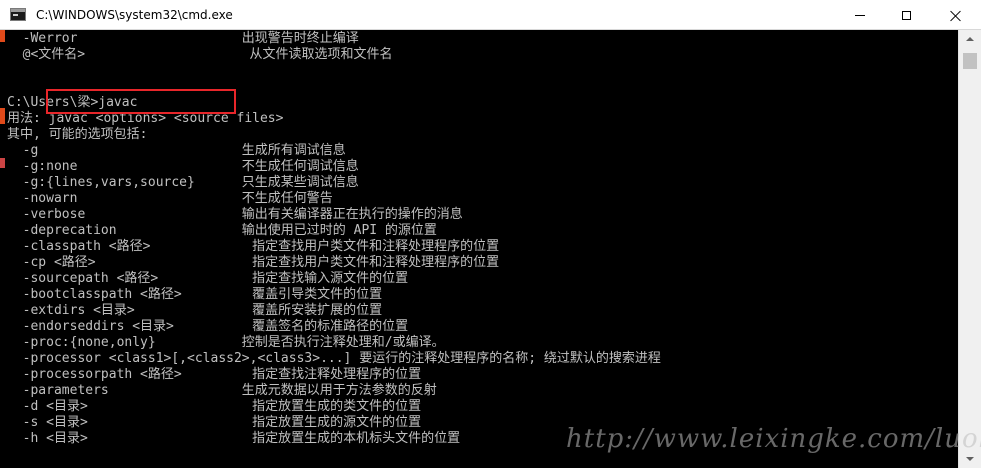 The image size is (981, 468). I want to click on scroll-down-button, so click(970, 459).